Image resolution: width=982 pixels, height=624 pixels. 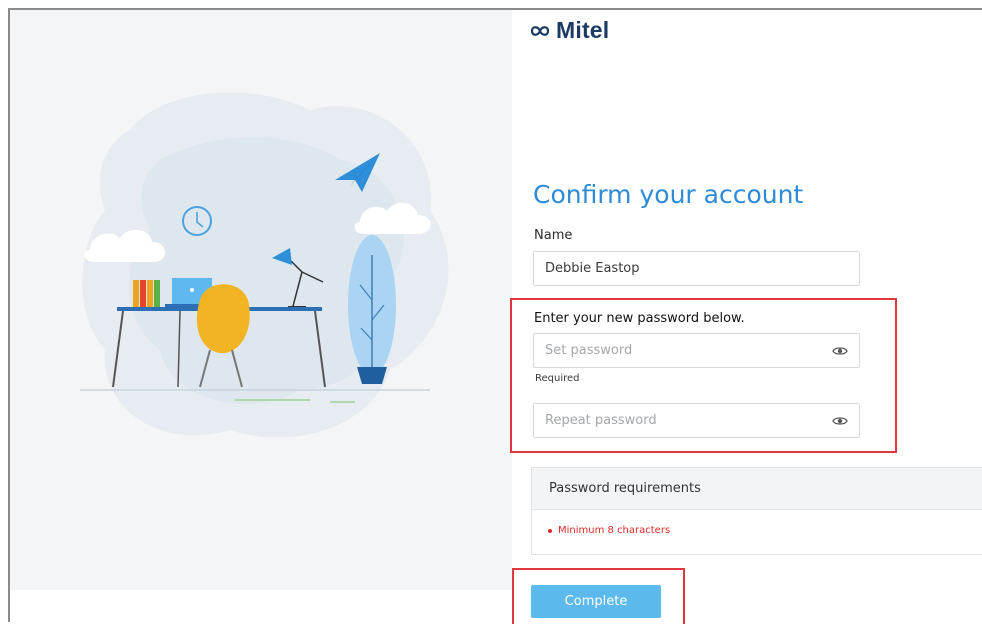 What do you see at coordinates (495, 9) in the screenshot?
I see `window-top-border` at bounding box center [495, 9].